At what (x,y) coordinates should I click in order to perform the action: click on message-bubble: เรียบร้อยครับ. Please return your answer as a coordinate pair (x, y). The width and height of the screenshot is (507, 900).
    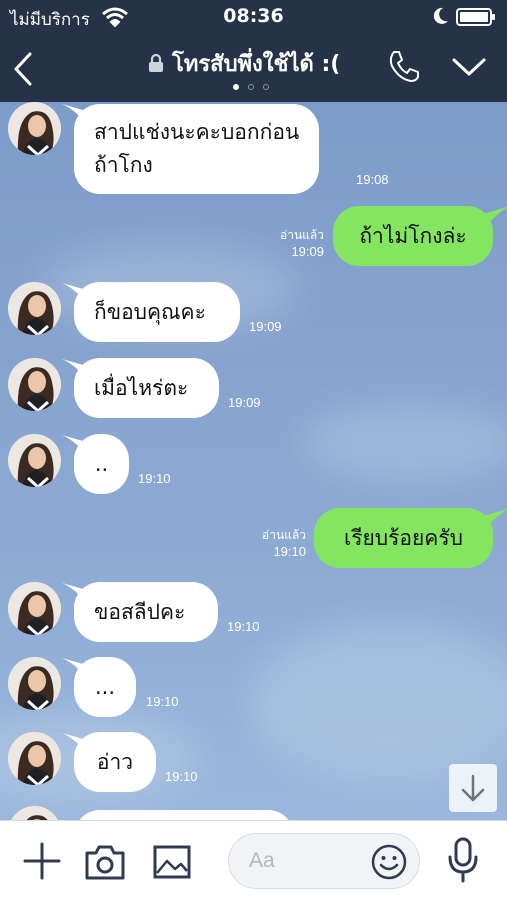
    Looking at the image, I should click on (403, 538).